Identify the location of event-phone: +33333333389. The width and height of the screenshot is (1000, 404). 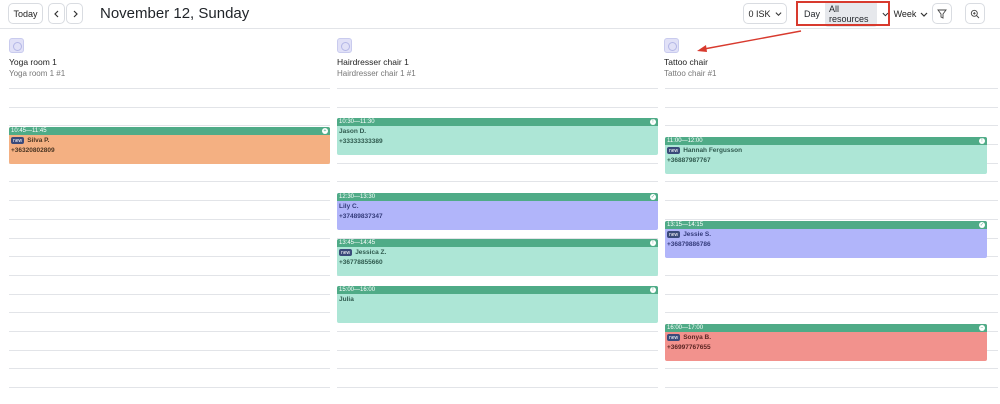
(361, 141).